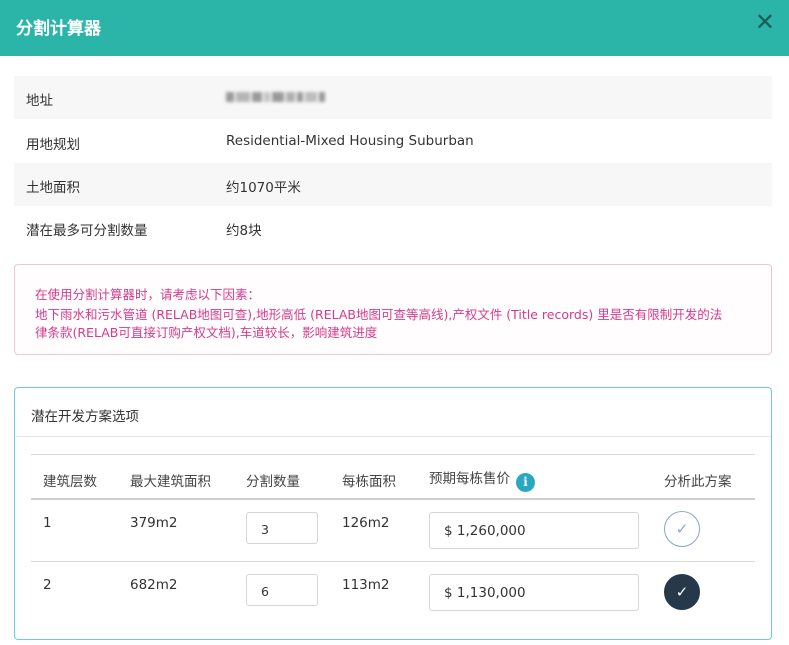  Describe the element at coordinates (85, 417) in the screenshot. I see `panel-title: 潜在开发方案选项` at that location.